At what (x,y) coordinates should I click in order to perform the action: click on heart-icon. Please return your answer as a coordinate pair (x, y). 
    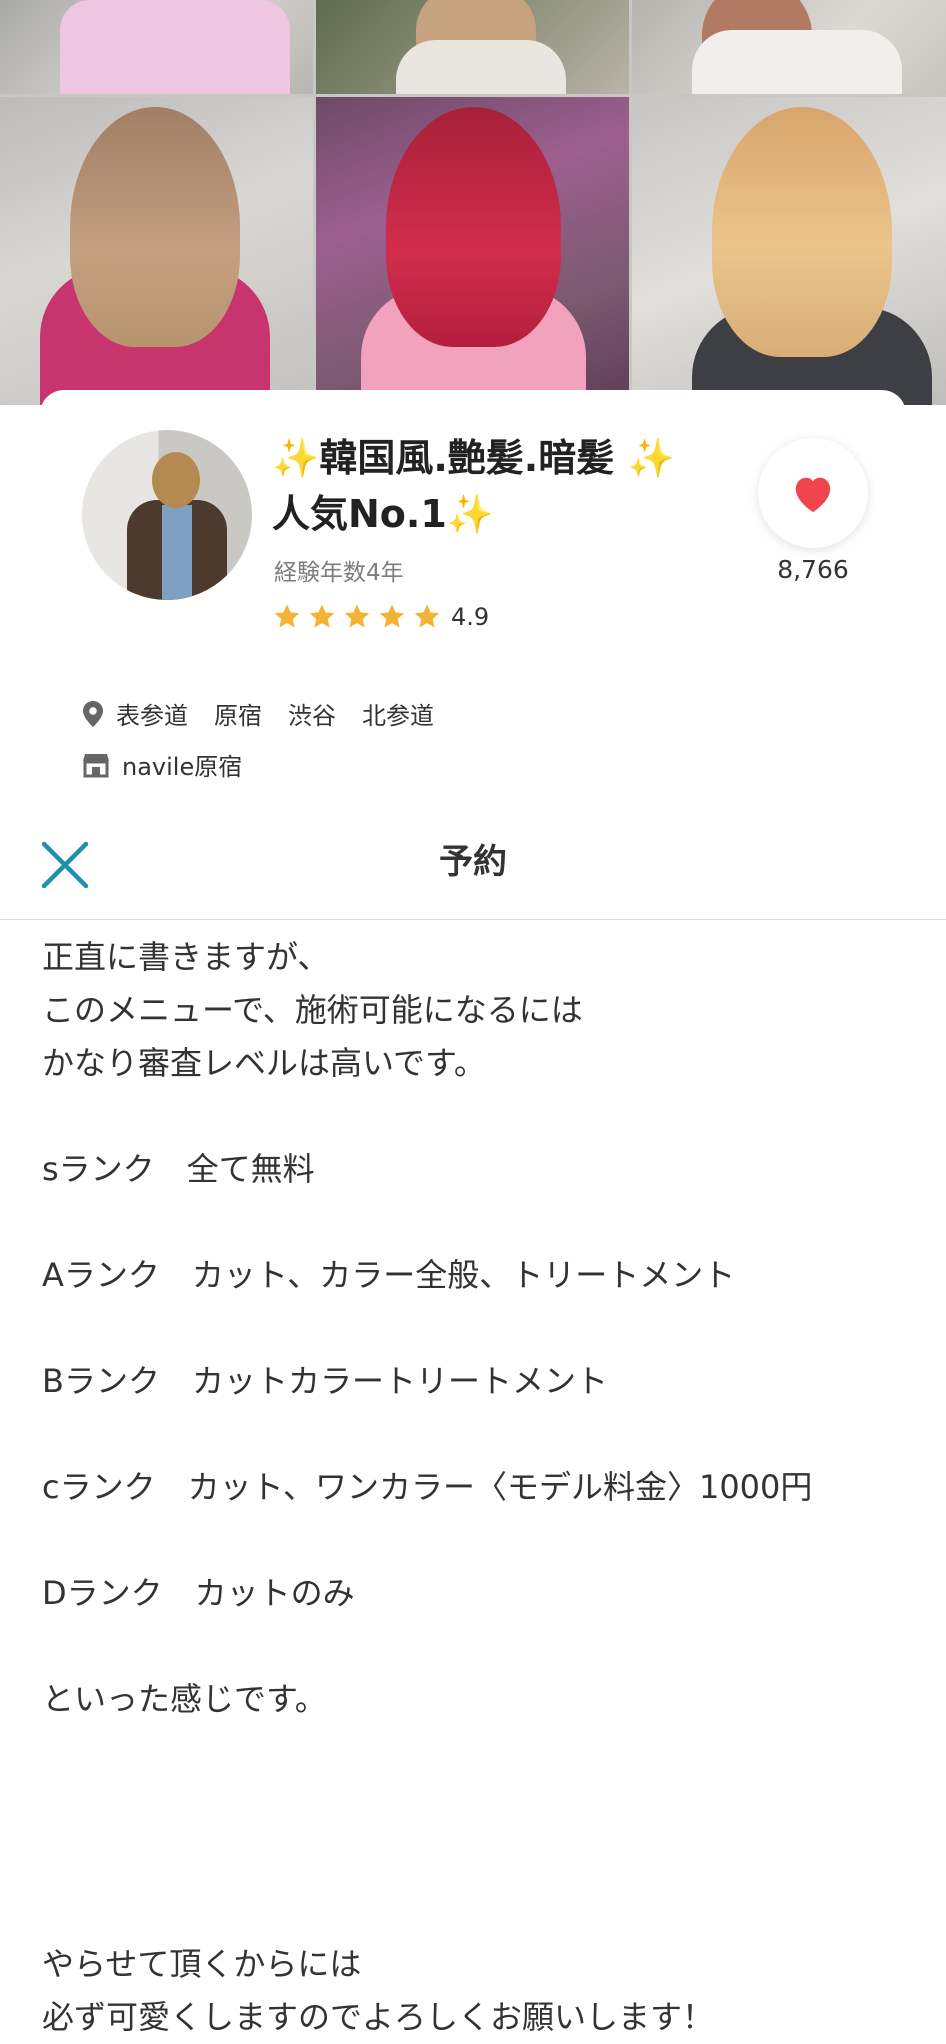
    Looking at the image, I should click on (813, 495).